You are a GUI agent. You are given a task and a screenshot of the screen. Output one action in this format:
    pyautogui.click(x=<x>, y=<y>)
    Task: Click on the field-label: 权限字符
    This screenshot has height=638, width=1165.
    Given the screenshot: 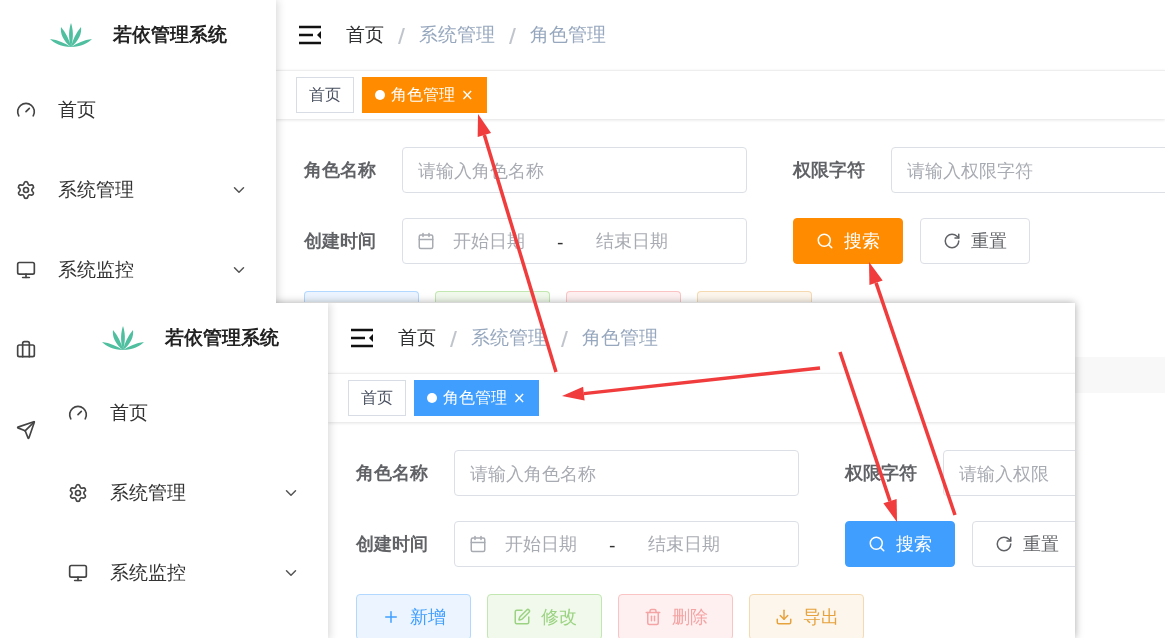 What is the action you would take?
    pyautogui.click(x=829, y=170)
    